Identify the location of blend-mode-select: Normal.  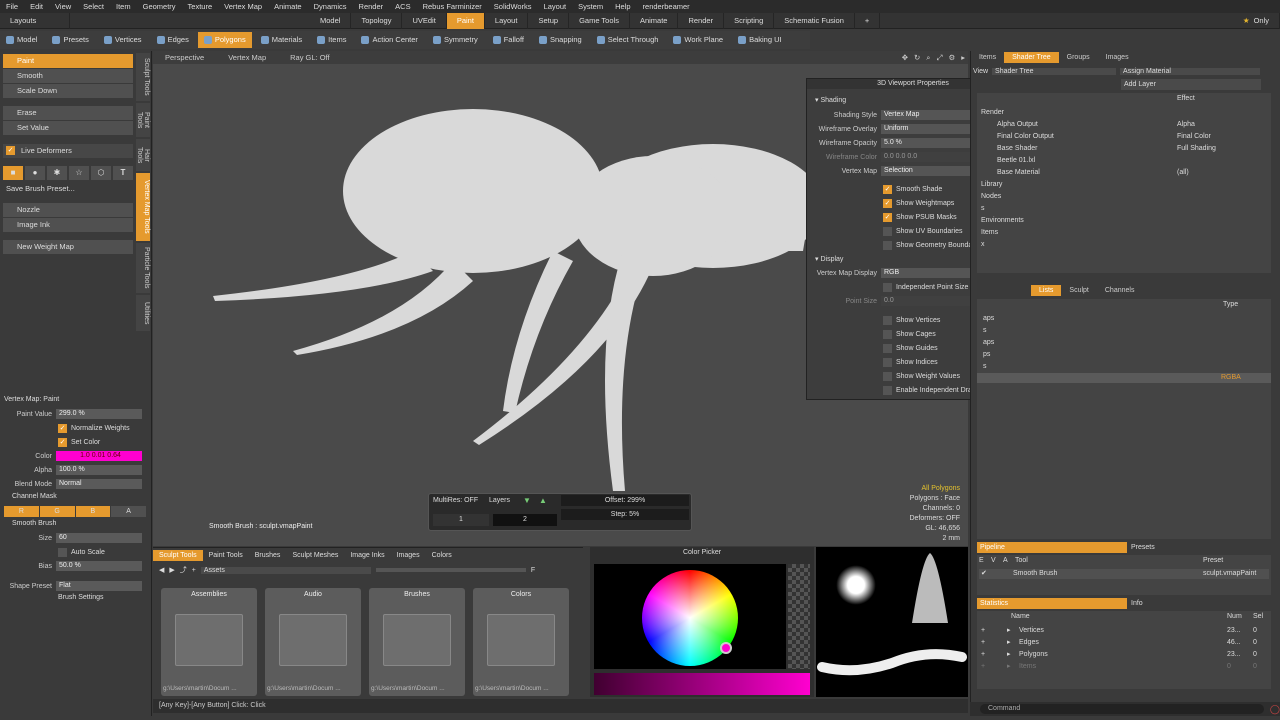
(99, 484).